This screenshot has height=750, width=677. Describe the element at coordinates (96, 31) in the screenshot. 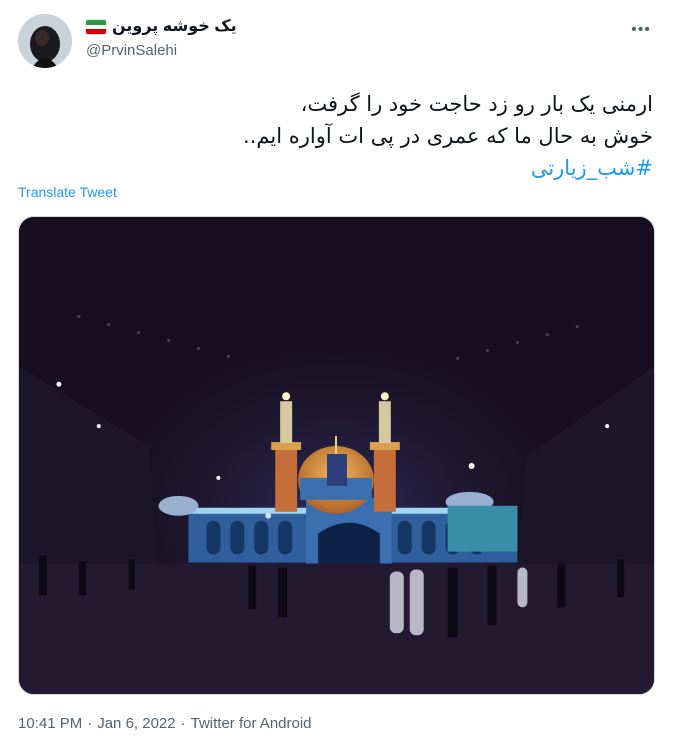

I see `flag-stripe-red` at that location.